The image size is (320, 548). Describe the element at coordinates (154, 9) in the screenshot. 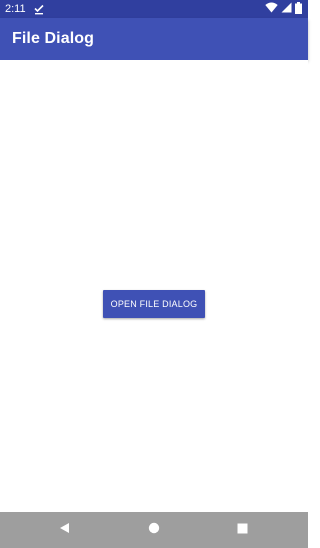

I see `status-bar: 2:11` at that location.